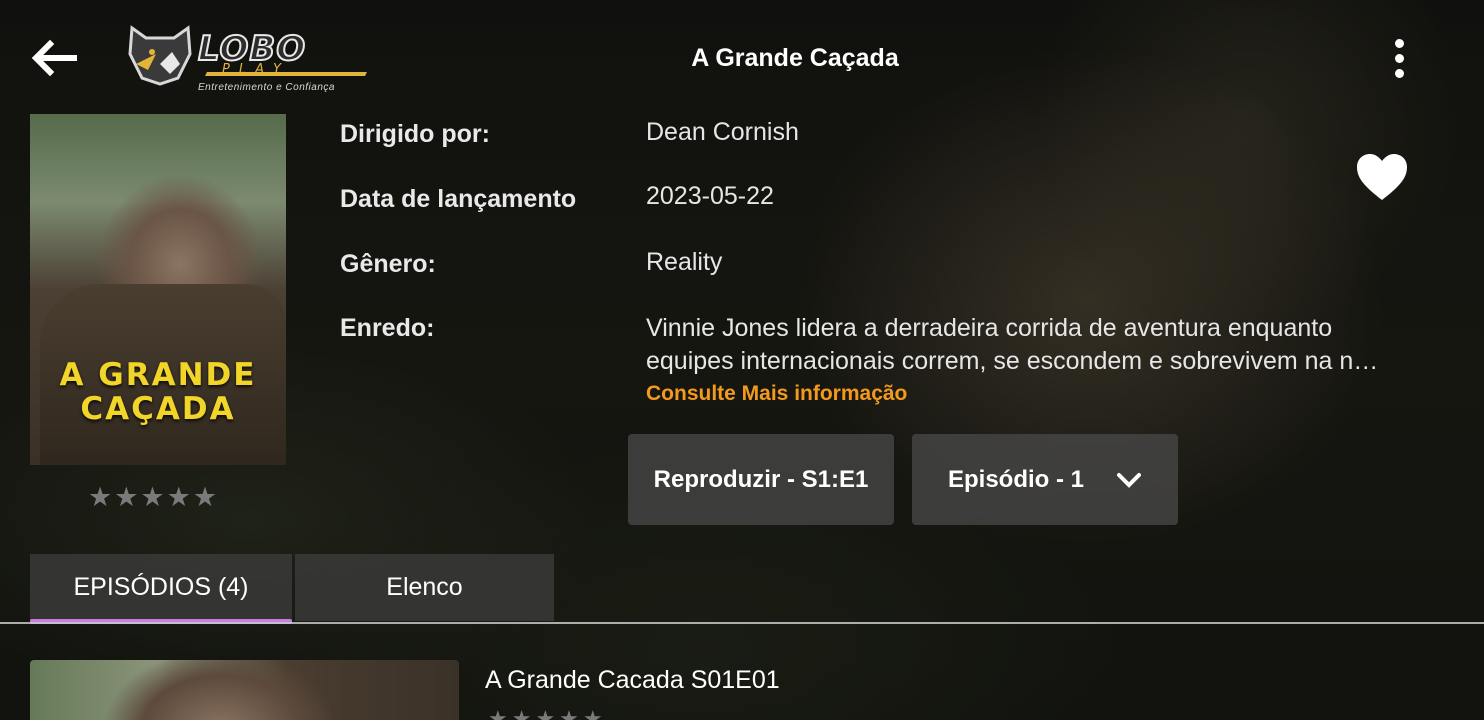  I want to click on tab-cast: Elenco, so click(424, 587).